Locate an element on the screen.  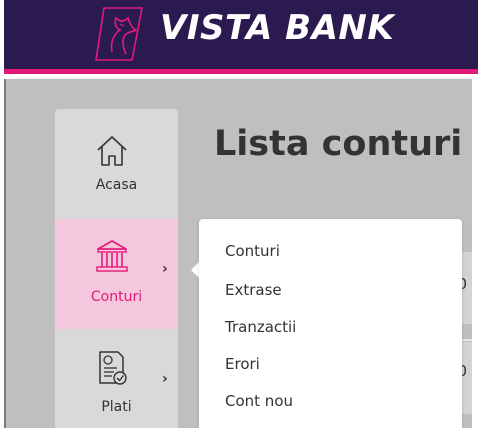
sidebar-item-conturi: › Conturi is located at coordinates (116, 274).